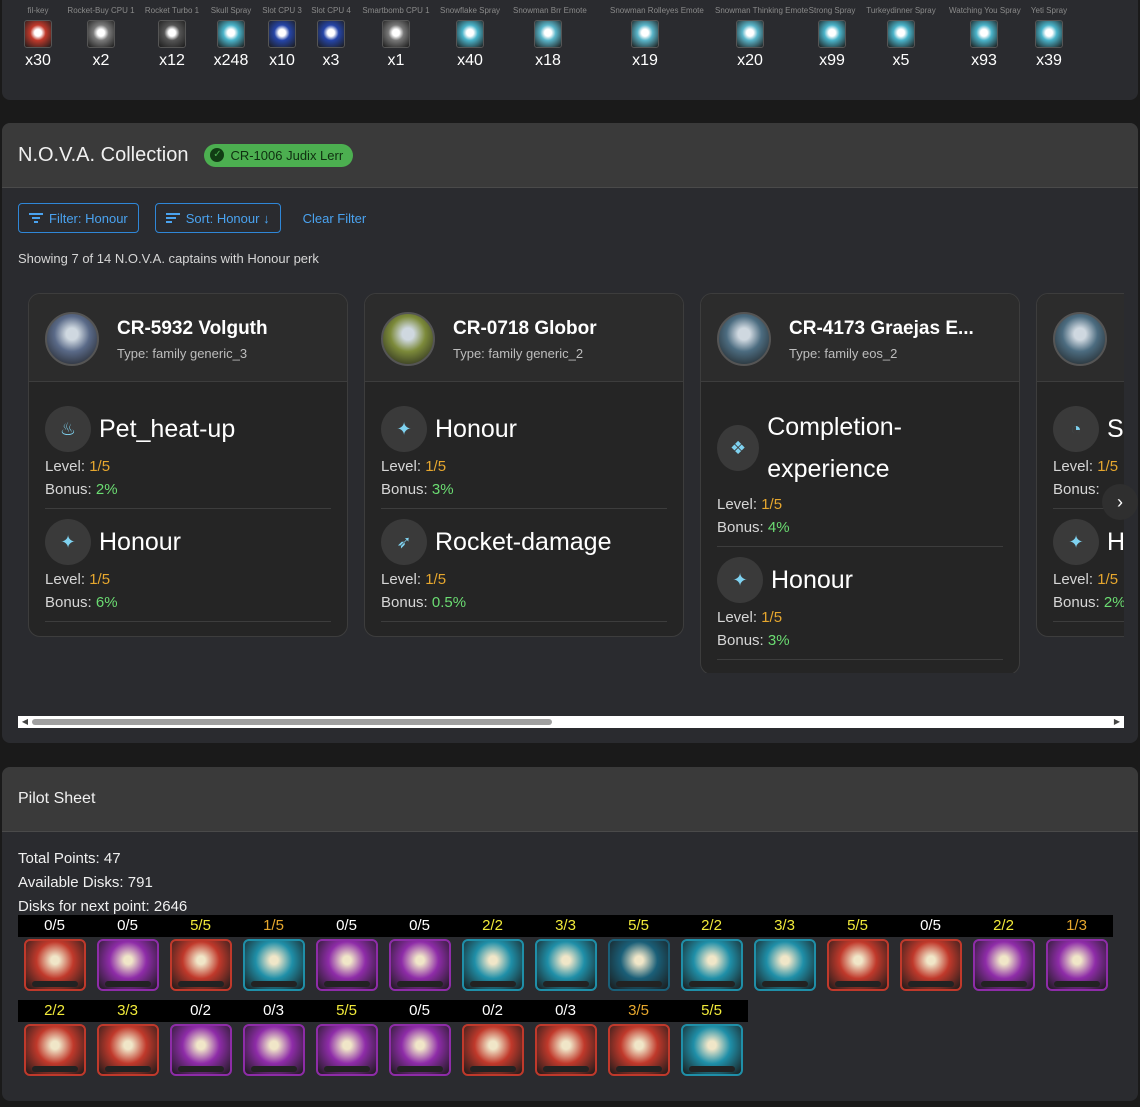 This screenshot has width=1140, height=1107. I want to click on inventory-item: Smartbomb CPU 1 x1, so click(396, 38).